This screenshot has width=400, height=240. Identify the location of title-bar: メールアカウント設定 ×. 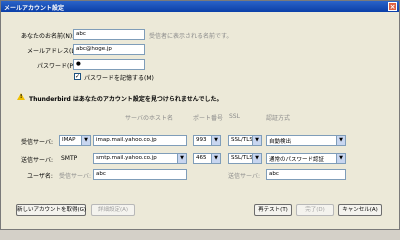
(200, 6).